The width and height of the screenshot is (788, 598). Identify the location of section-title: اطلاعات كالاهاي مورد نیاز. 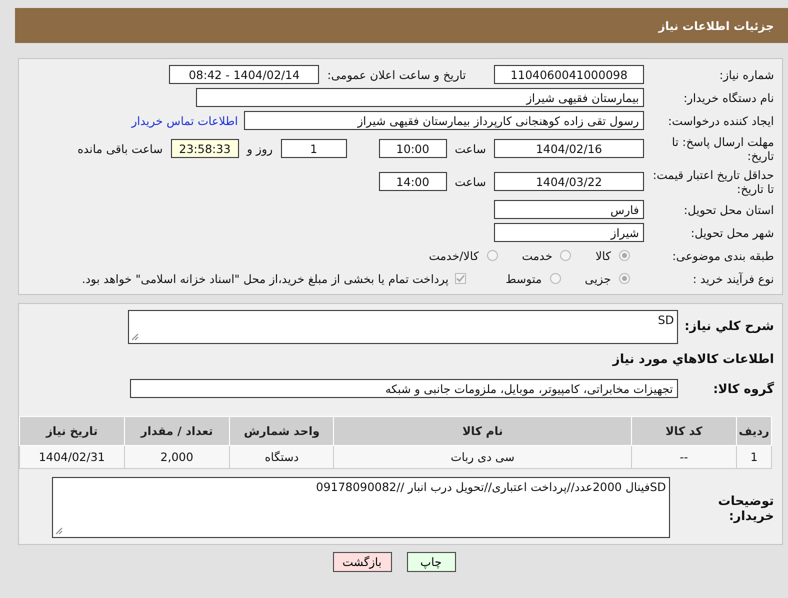
(693, 358).